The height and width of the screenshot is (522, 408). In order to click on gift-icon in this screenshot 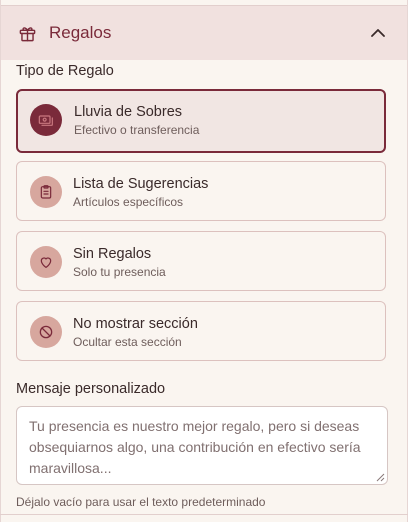, I will do `click(27, 34)`.